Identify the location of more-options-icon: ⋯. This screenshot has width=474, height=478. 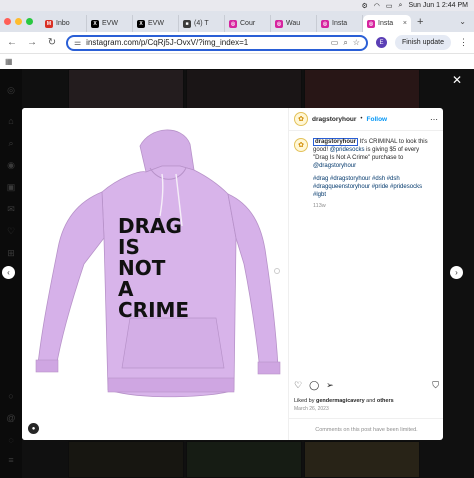
(434, 119).